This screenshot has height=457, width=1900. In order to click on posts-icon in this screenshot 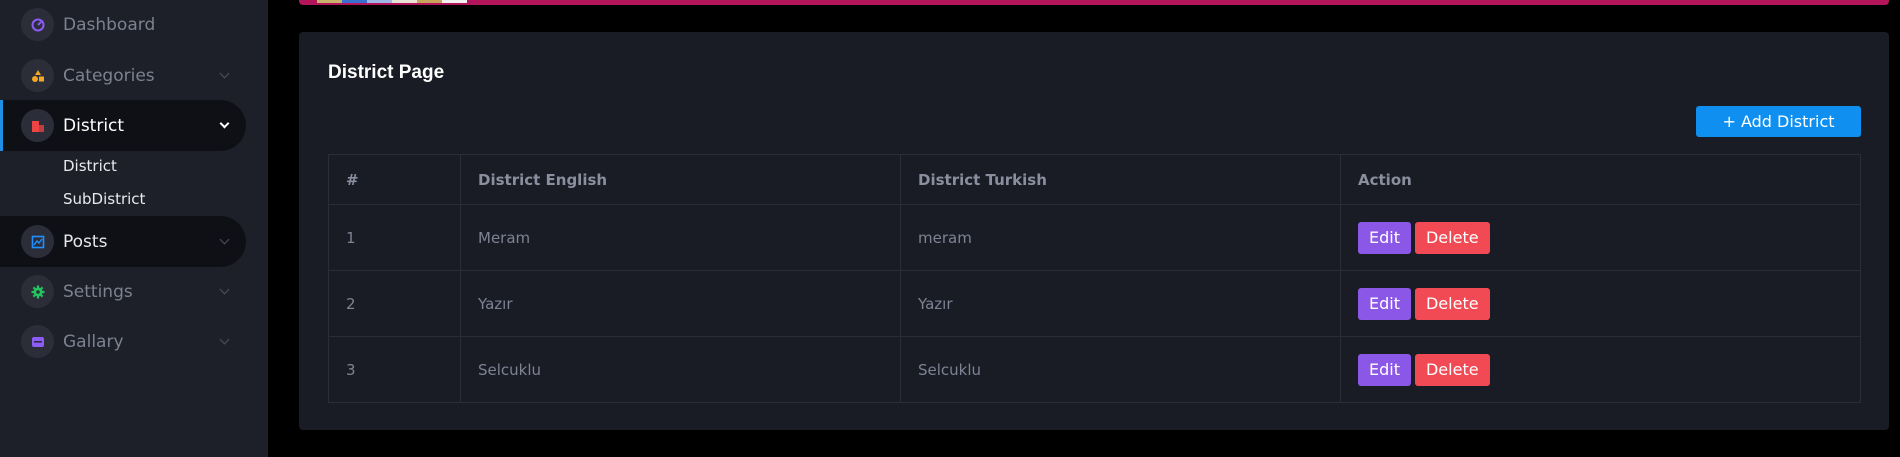, I will do `click(37, 241)`.